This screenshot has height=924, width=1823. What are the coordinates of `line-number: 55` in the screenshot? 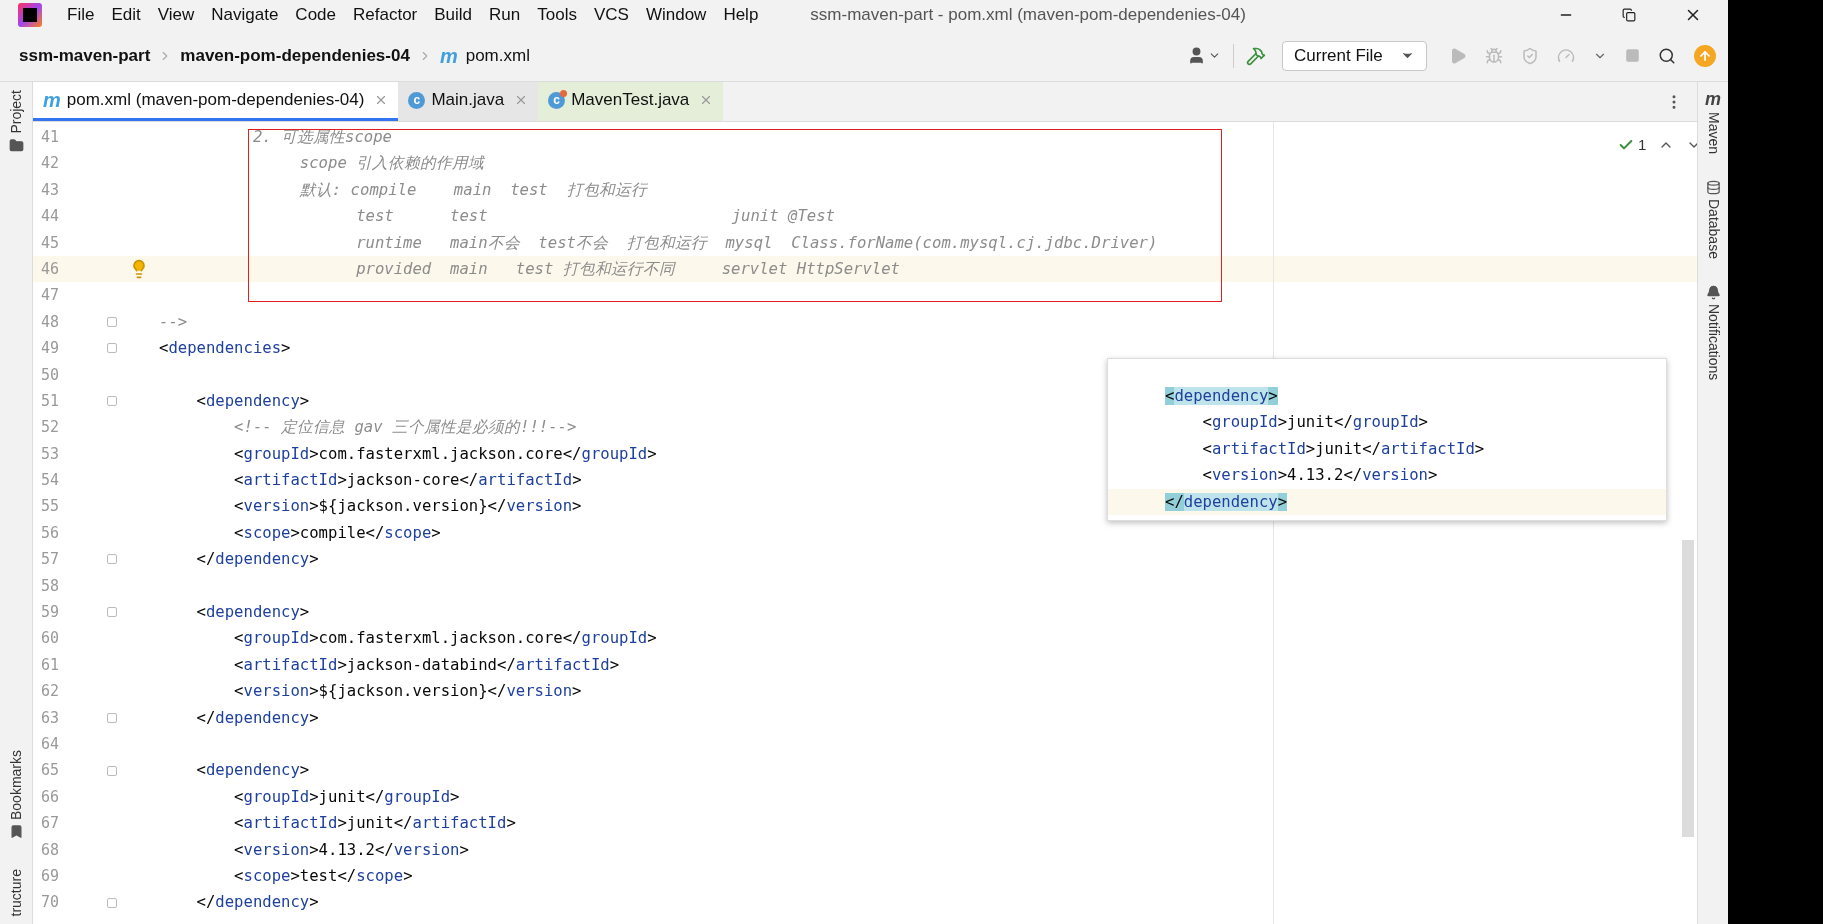 It's located at (50, 507).